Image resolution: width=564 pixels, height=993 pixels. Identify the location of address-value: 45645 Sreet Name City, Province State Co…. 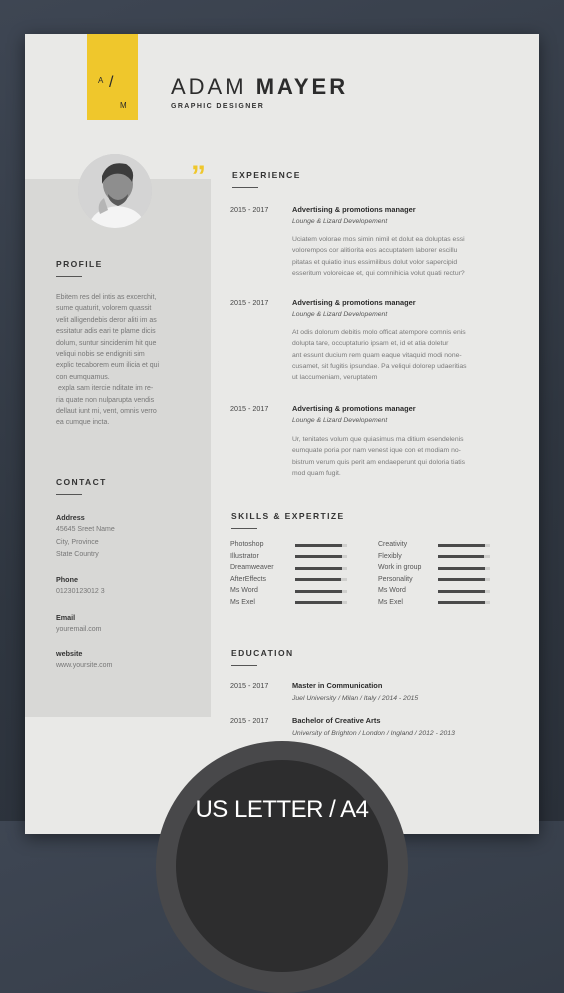
(85, 543).